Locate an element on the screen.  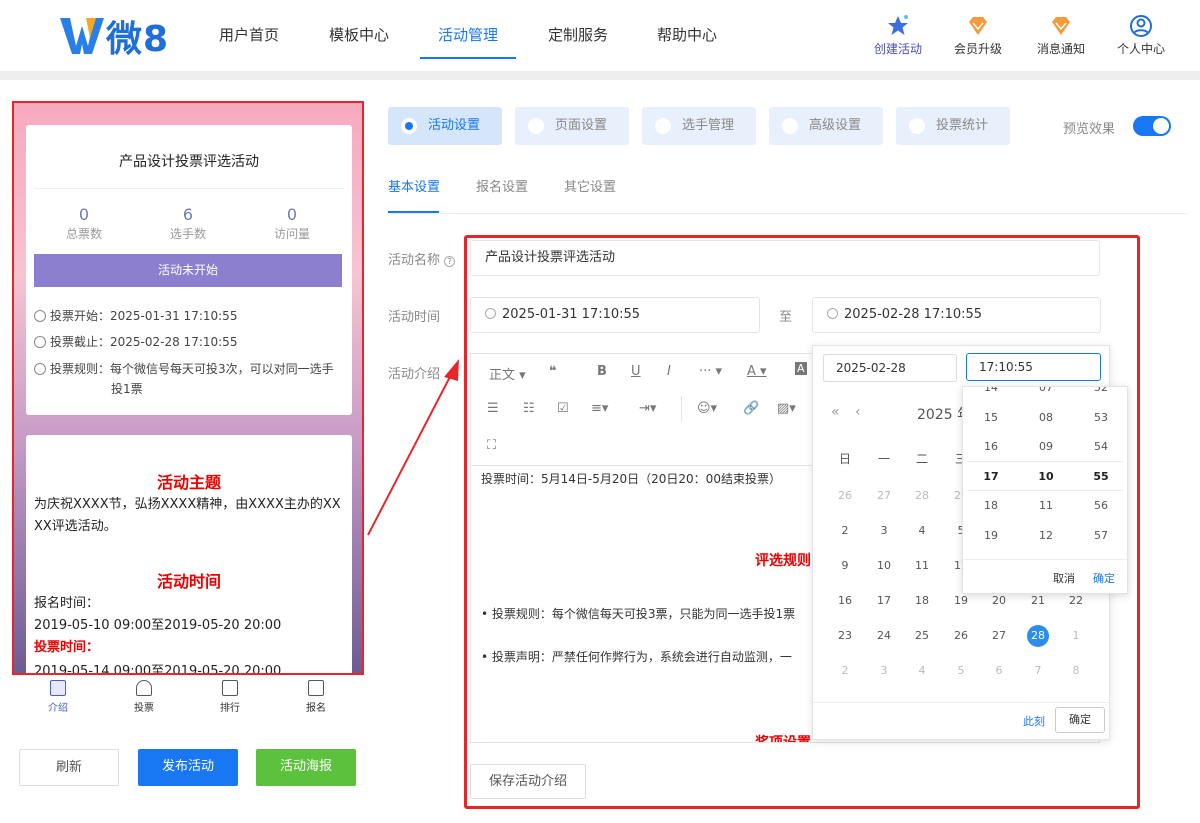
time-option-minute: 09 is located at coordinates (1046, 446).